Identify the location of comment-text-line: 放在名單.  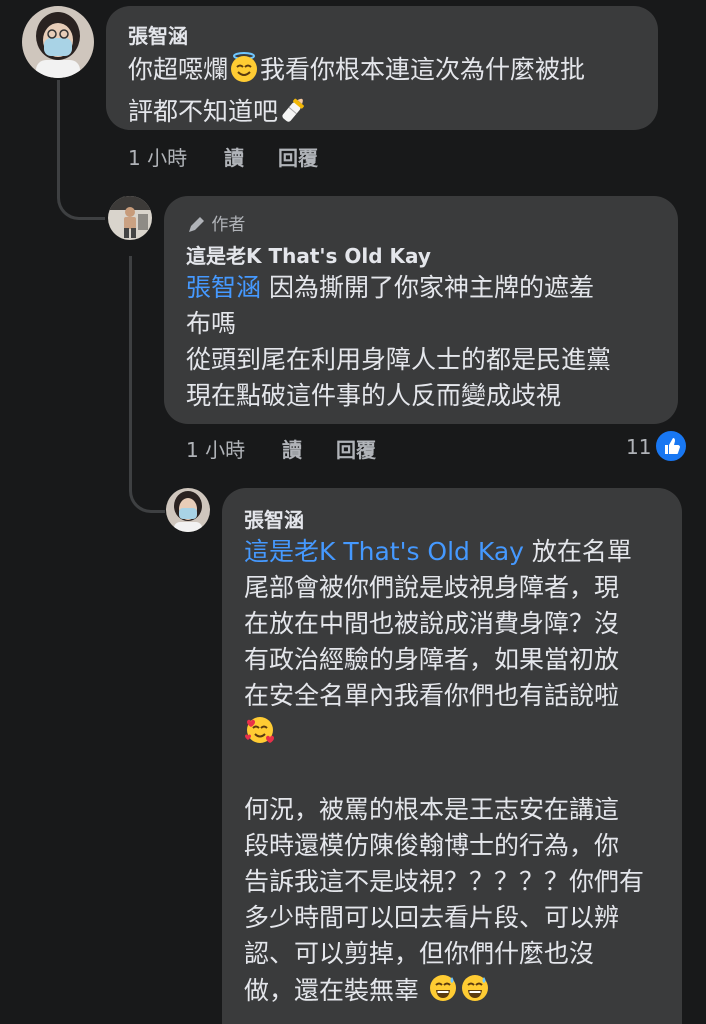
(577, 551).